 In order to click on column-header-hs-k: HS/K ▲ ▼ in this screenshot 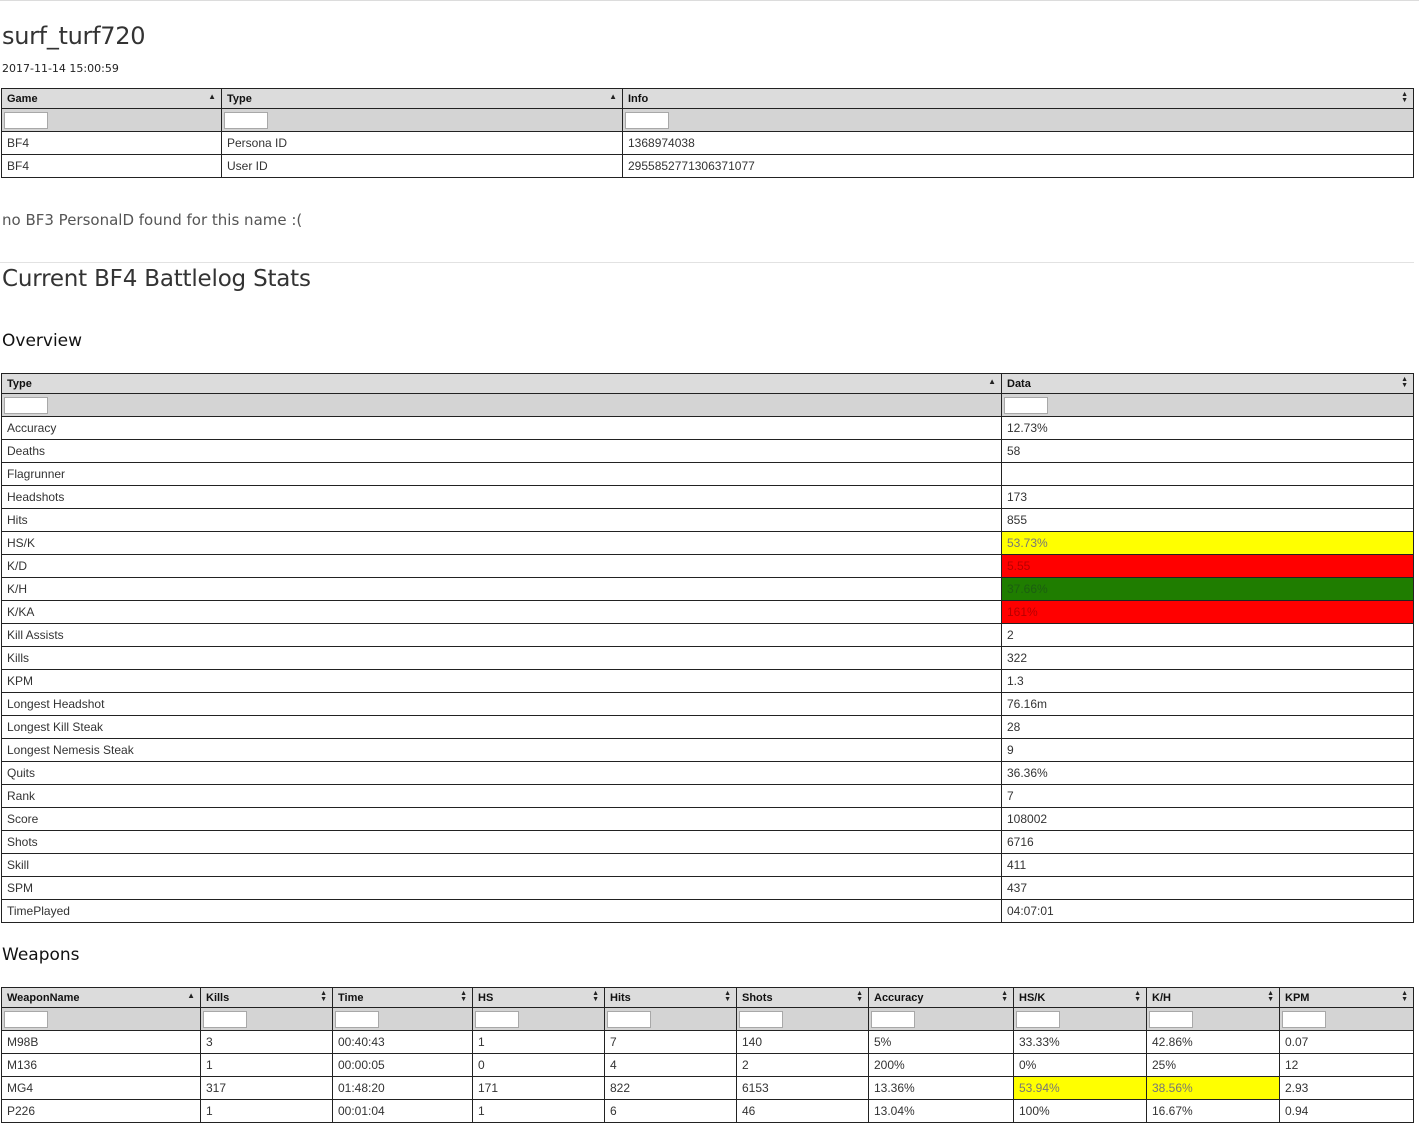, I will do `click(1080, 997)`.